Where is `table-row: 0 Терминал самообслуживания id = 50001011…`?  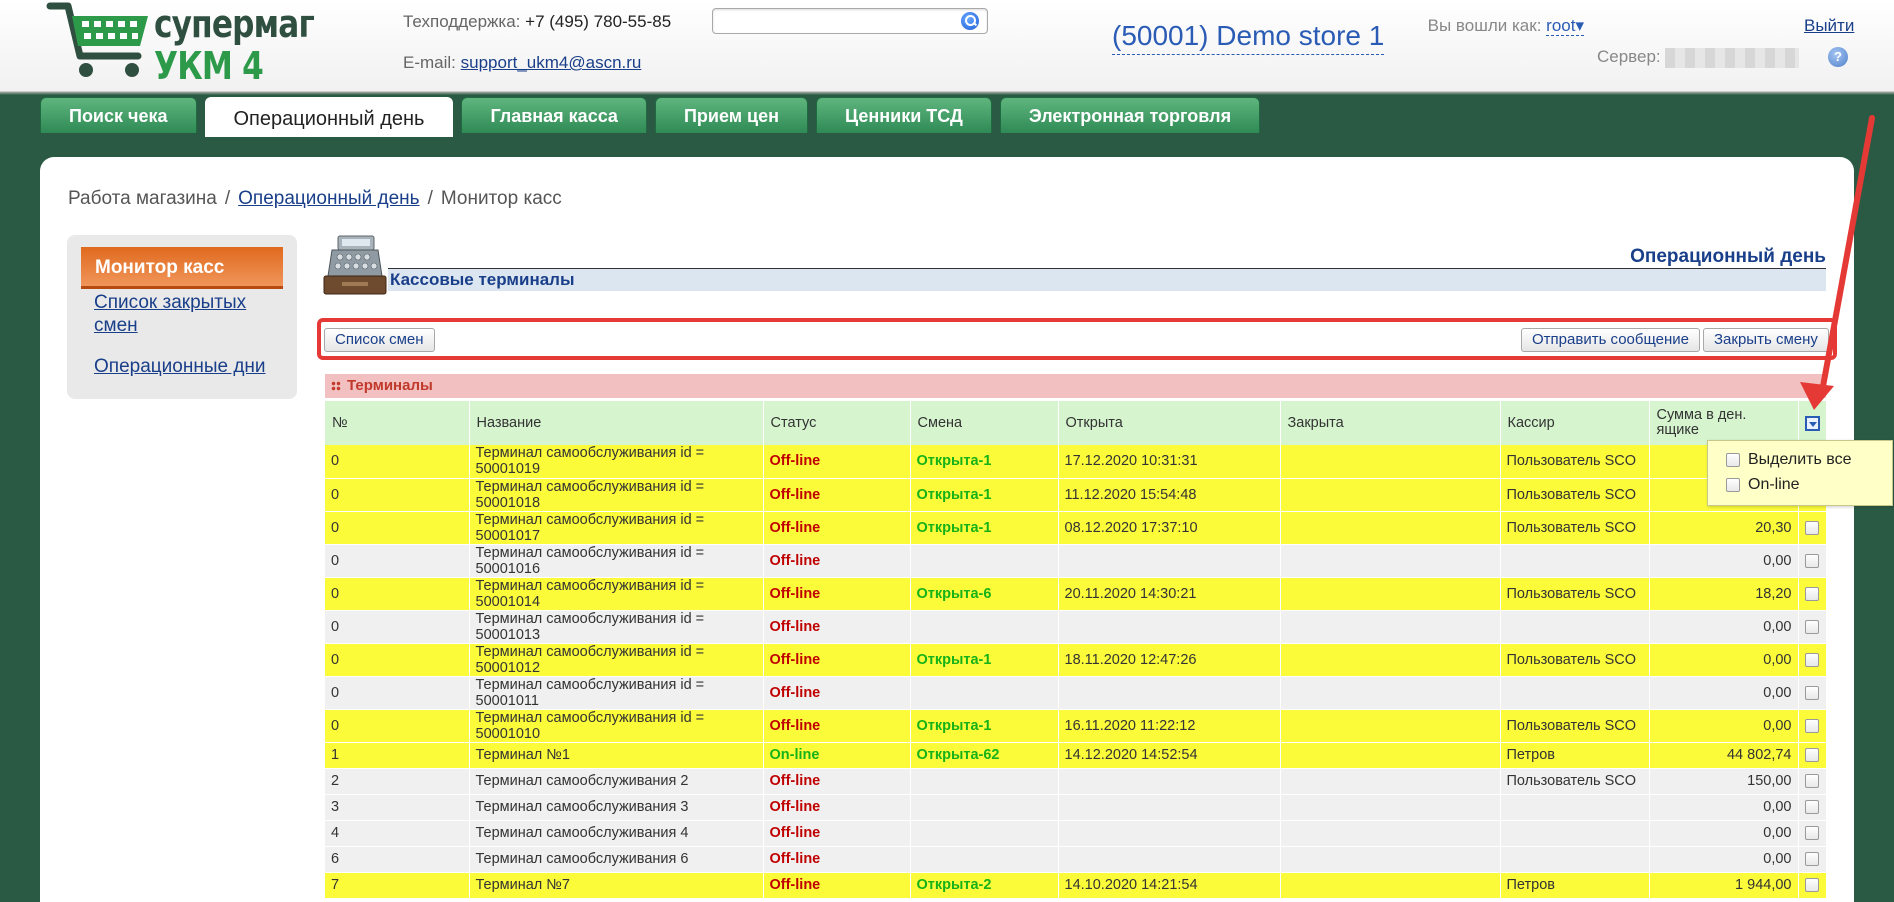
table-row: 0 Терминал самообслуживания id = 50001011… is located at coordinates (1076, 693).